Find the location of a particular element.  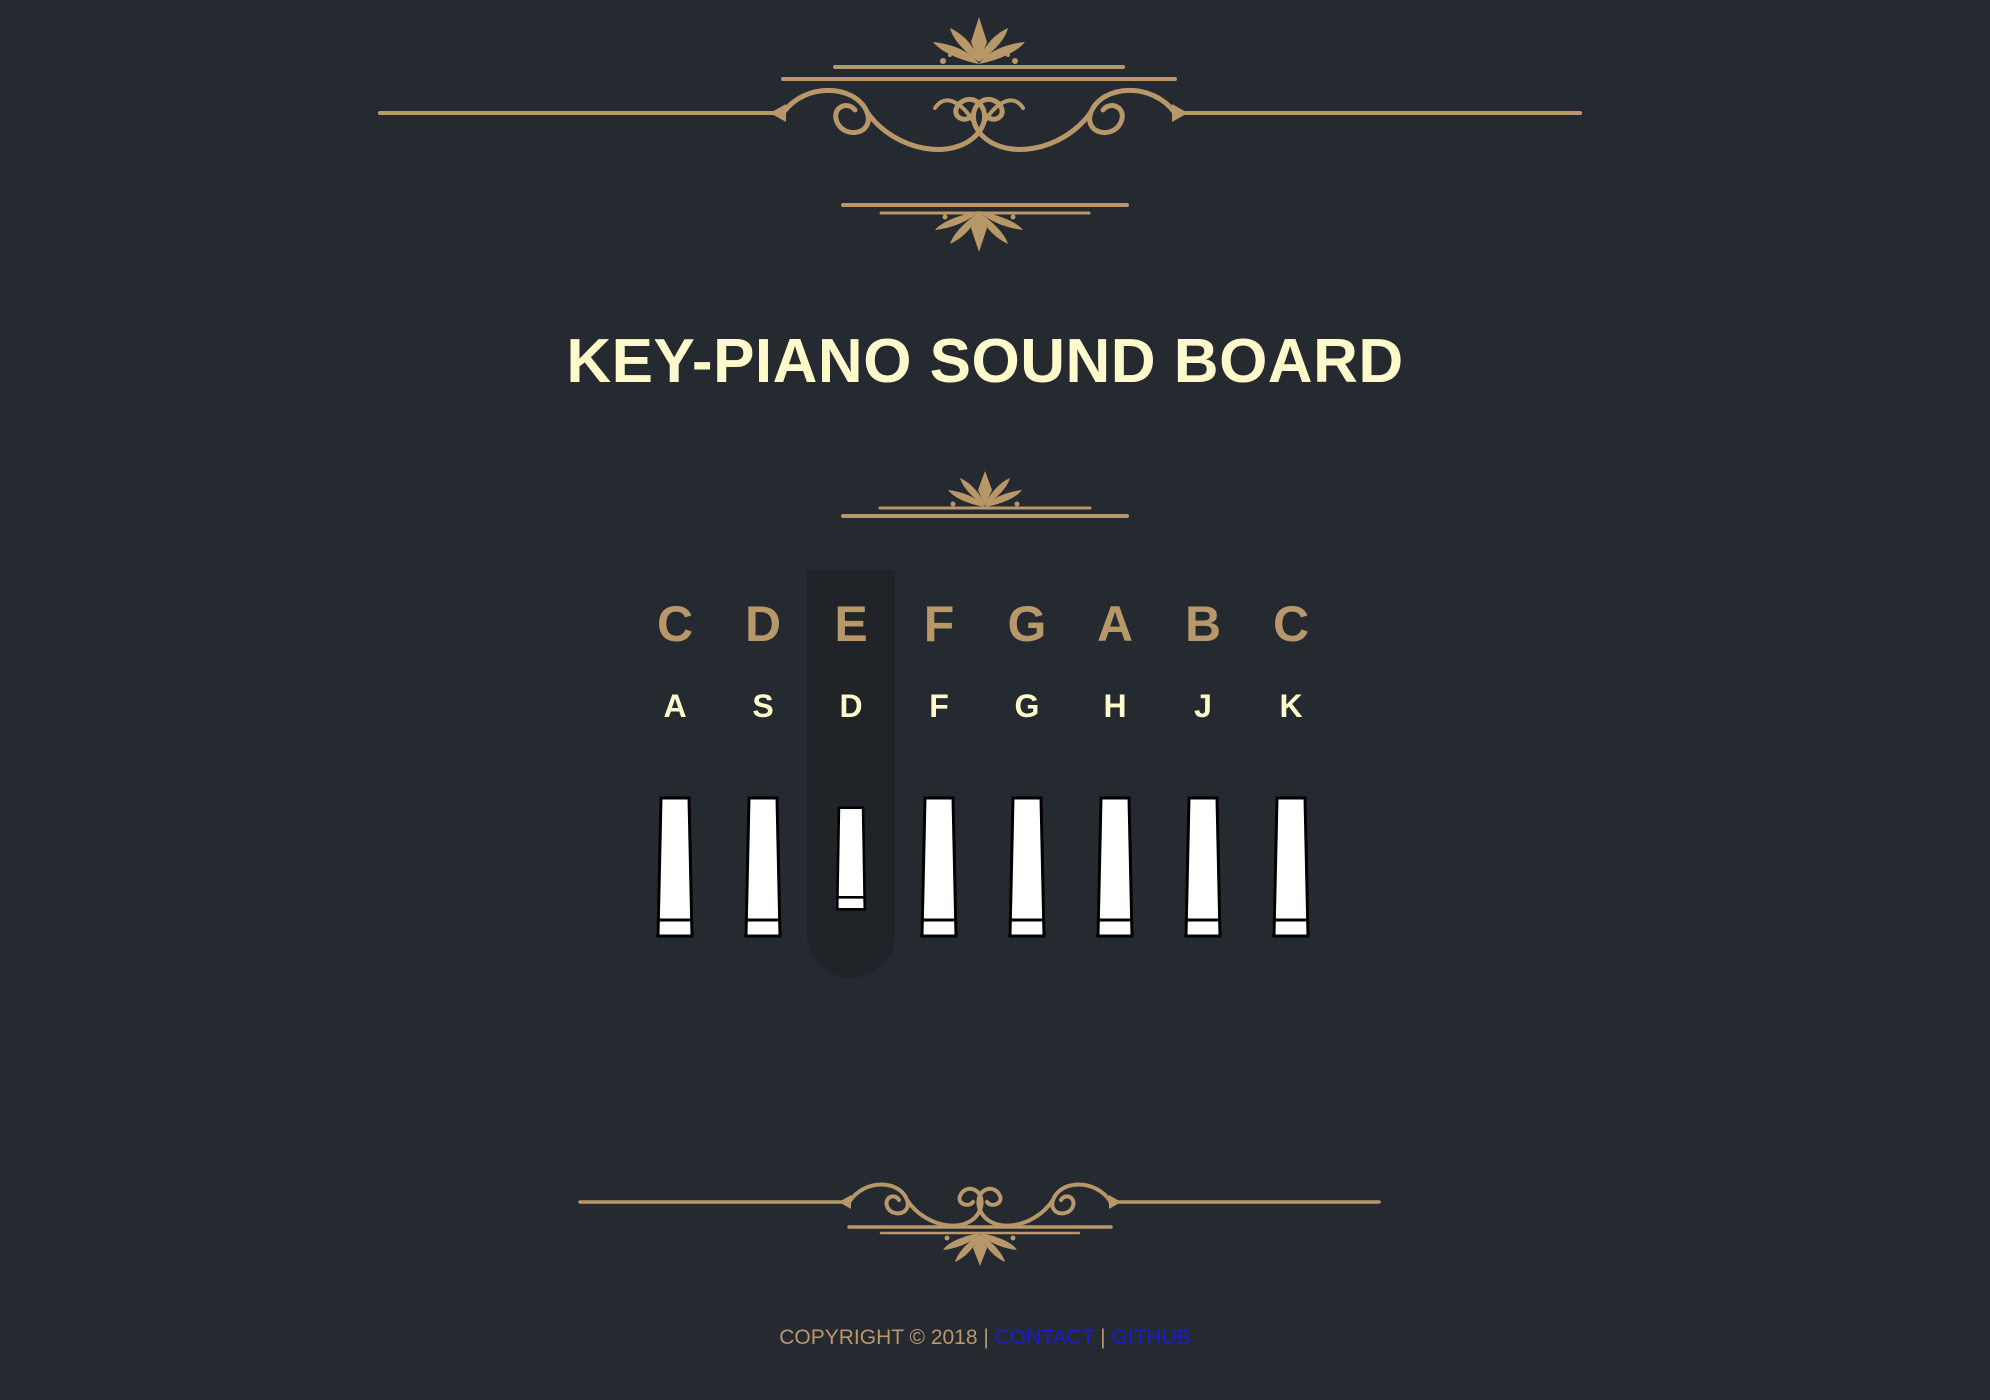

note-label: F is located at coordinates (939, 624).